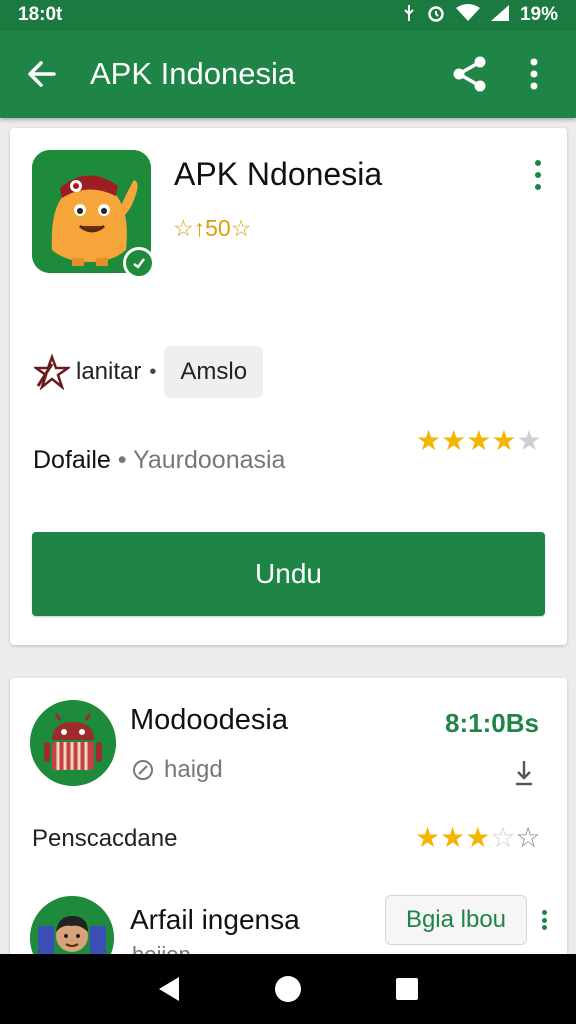 This screenshot has height=1024, width=576. I want to click on app-more-icon, so click(538, 175).